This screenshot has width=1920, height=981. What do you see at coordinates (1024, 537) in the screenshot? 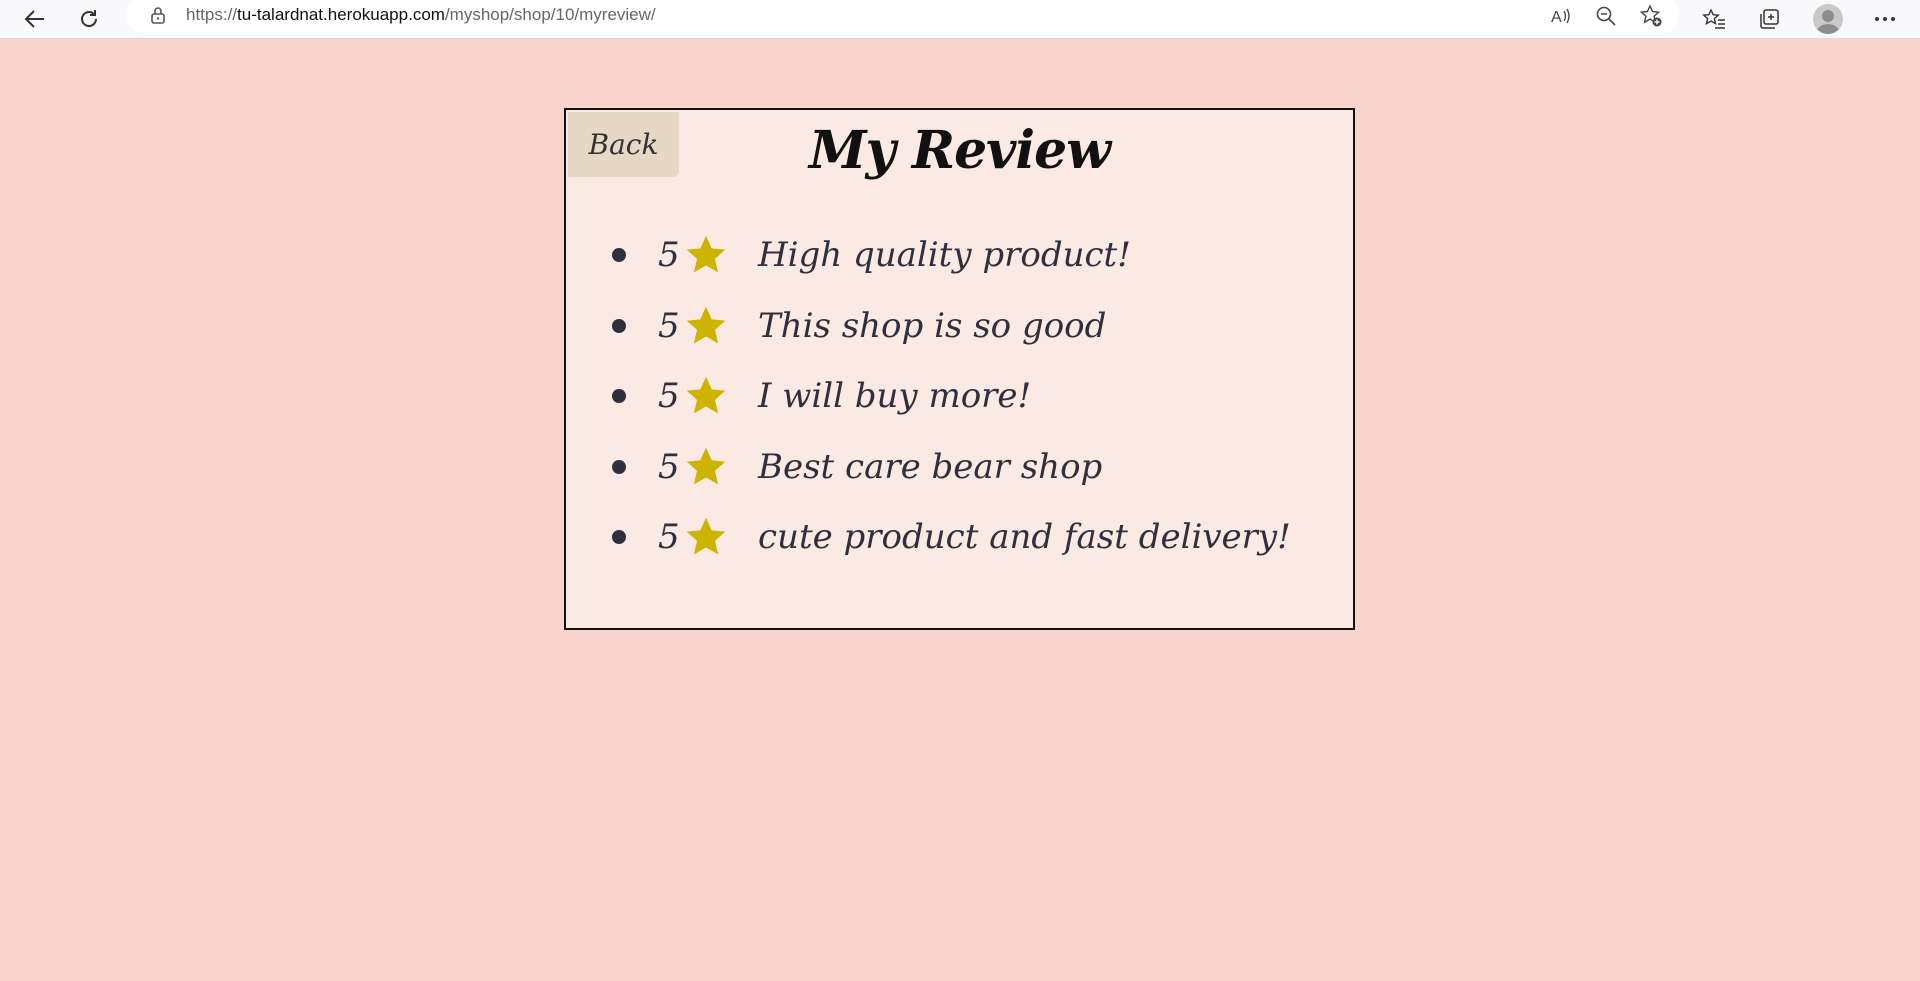
I see `review-comment: cute product and fast delivery!` at bounding box center [1024, 537].